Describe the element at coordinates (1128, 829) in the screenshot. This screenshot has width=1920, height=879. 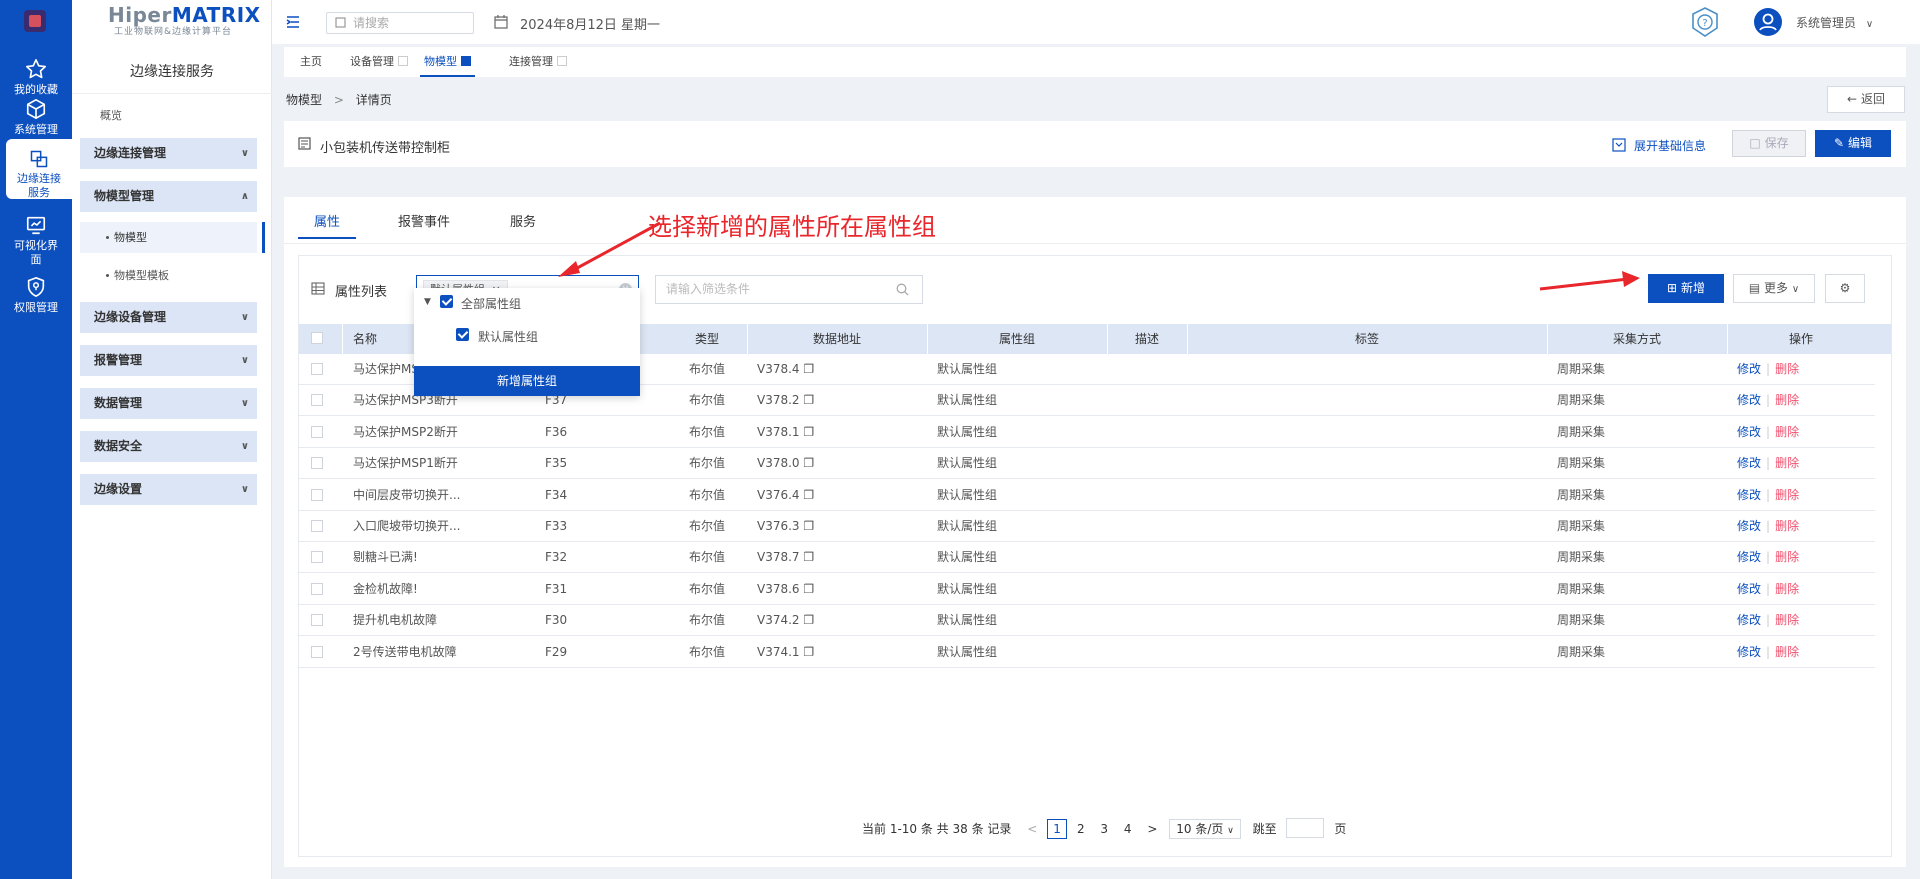
I see `page-4: 4` at that location.